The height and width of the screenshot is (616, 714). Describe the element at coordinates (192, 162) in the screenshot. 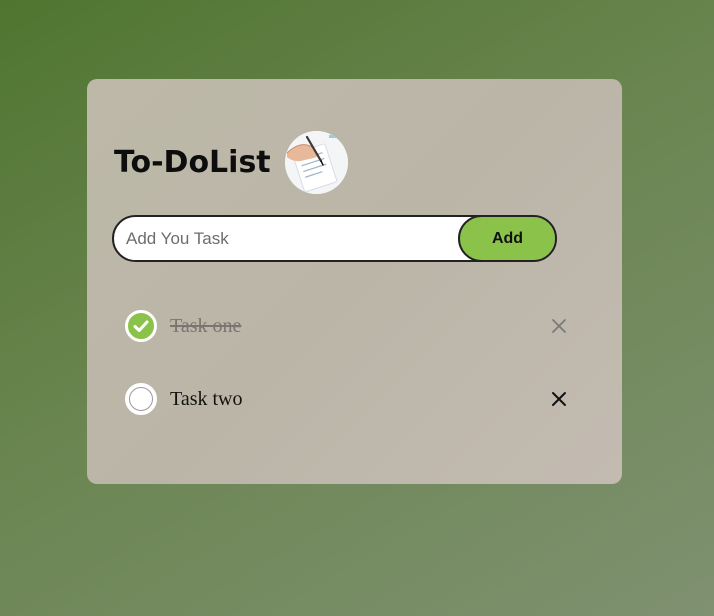

I see `page-title: To-DoList` at that location.